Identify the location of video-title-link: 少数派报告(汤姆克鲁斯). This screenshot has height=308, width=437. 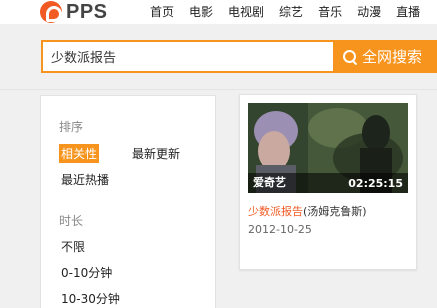
(307, 211).